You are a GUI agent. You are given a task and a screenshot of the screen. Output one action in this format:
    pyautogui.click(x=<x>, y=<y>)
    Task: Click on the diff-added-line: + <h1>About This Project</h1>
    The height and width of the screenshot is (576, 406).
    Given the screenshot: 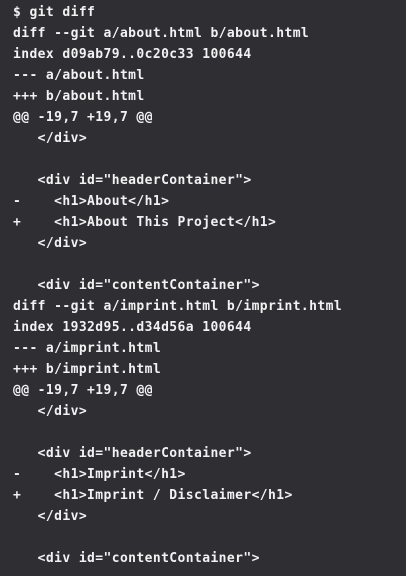 What is the action you would take?
    pyautogui.click(x=145, y=222)
    